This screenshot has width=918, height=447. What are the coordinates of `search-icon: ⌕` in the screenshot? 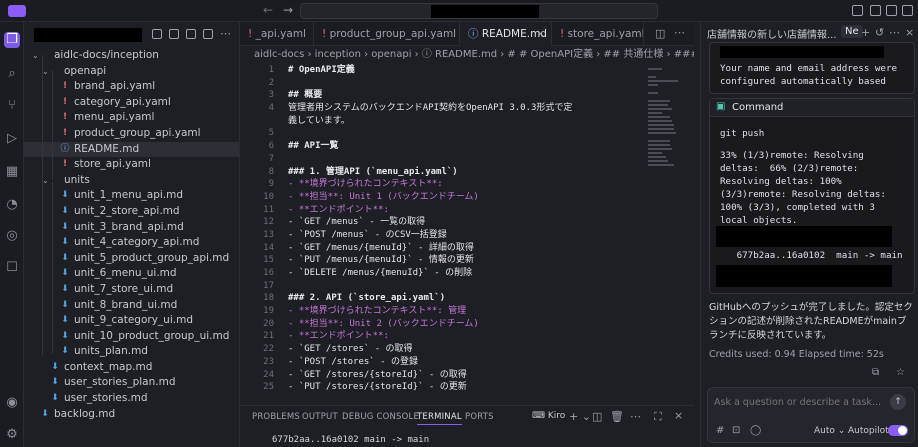 It's located at (12, 74).